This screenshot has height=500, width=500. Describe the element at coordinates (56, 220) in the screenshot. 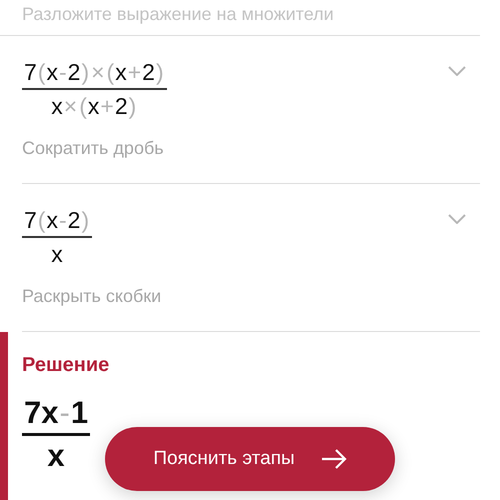

I see `numerator: 7(x-2)` at that location.